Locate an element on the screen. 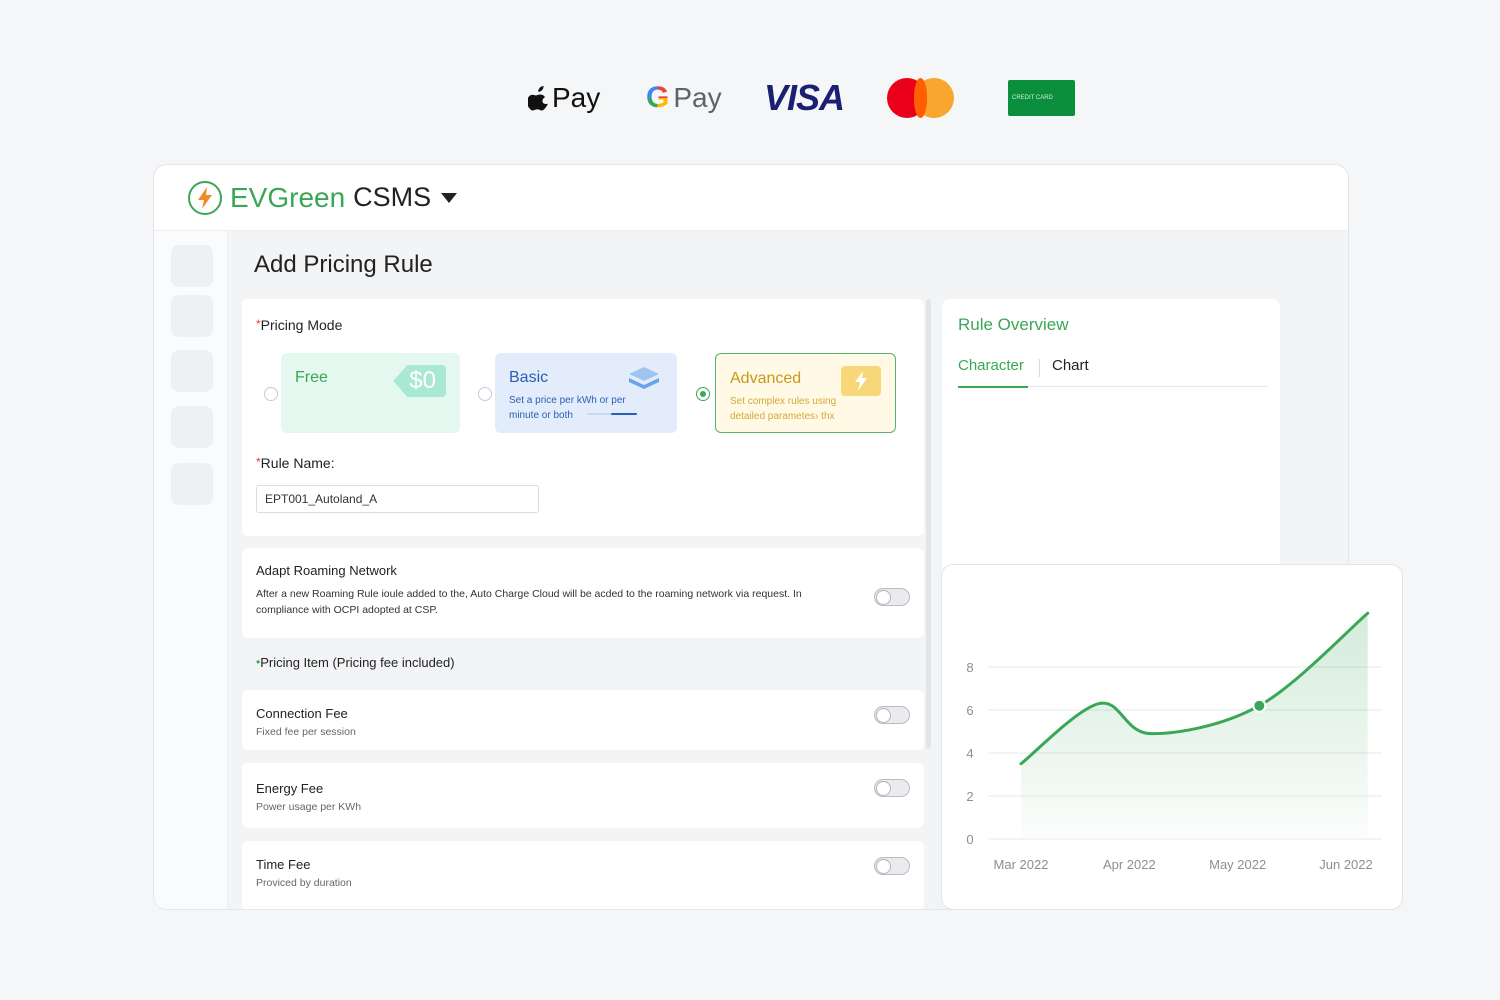 This screenshot has height=1000, width=1500. rule-name-input is located at coordinates (397, 499).